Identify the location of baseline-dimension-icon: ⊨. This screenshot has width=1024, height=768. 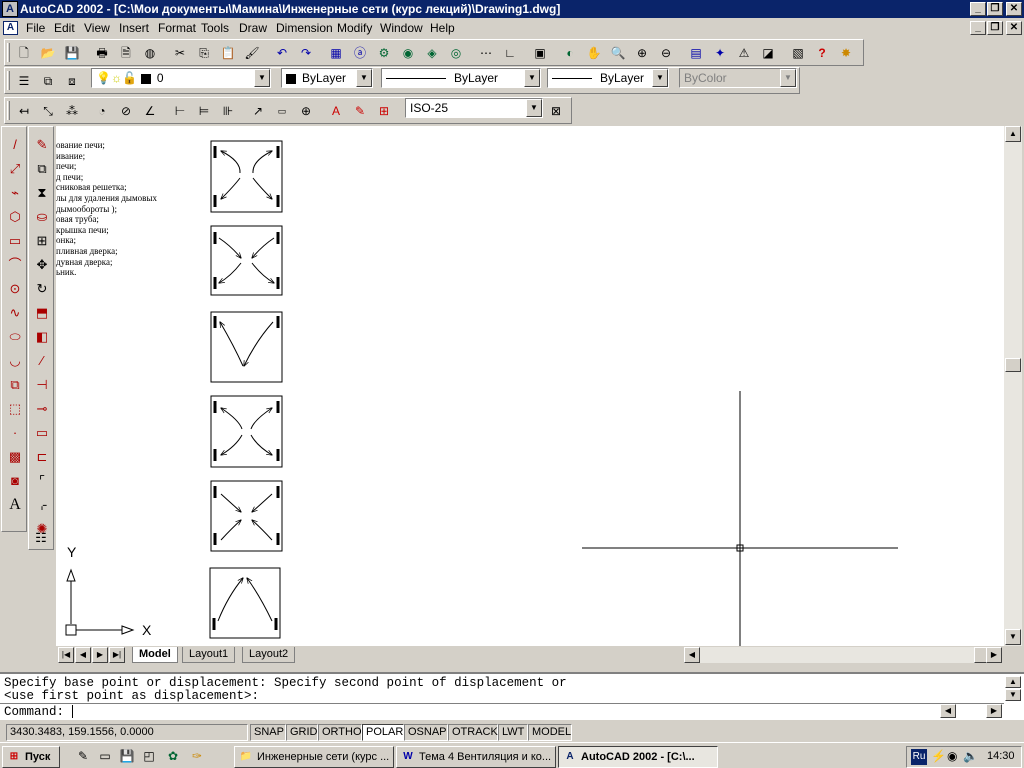
(204, 111).